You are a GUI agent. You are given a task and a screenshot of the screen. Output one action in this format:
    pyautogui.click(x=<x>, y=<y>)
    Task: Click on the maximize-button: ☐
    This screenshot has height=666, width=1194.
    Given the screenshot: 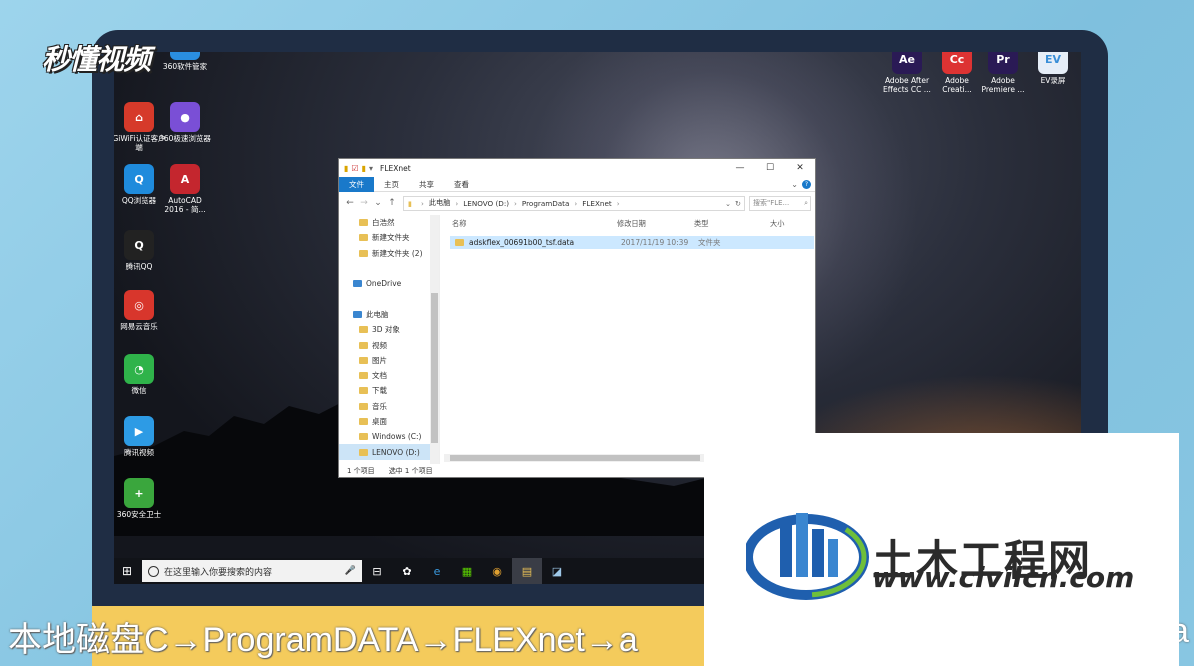 What is the action you would take?
    pyautogui.click(x=770, y=168)
    